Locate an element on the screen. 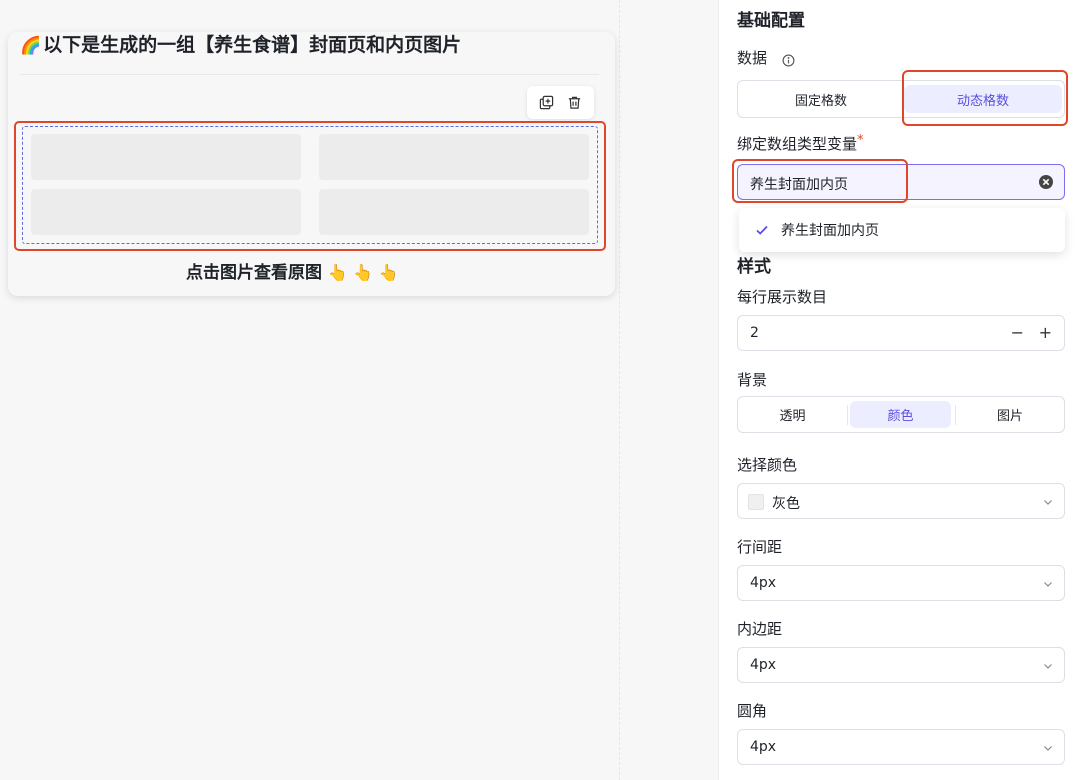  pointing-up-icons: 👆 👆 👆 is located at coordinates (363, 272).